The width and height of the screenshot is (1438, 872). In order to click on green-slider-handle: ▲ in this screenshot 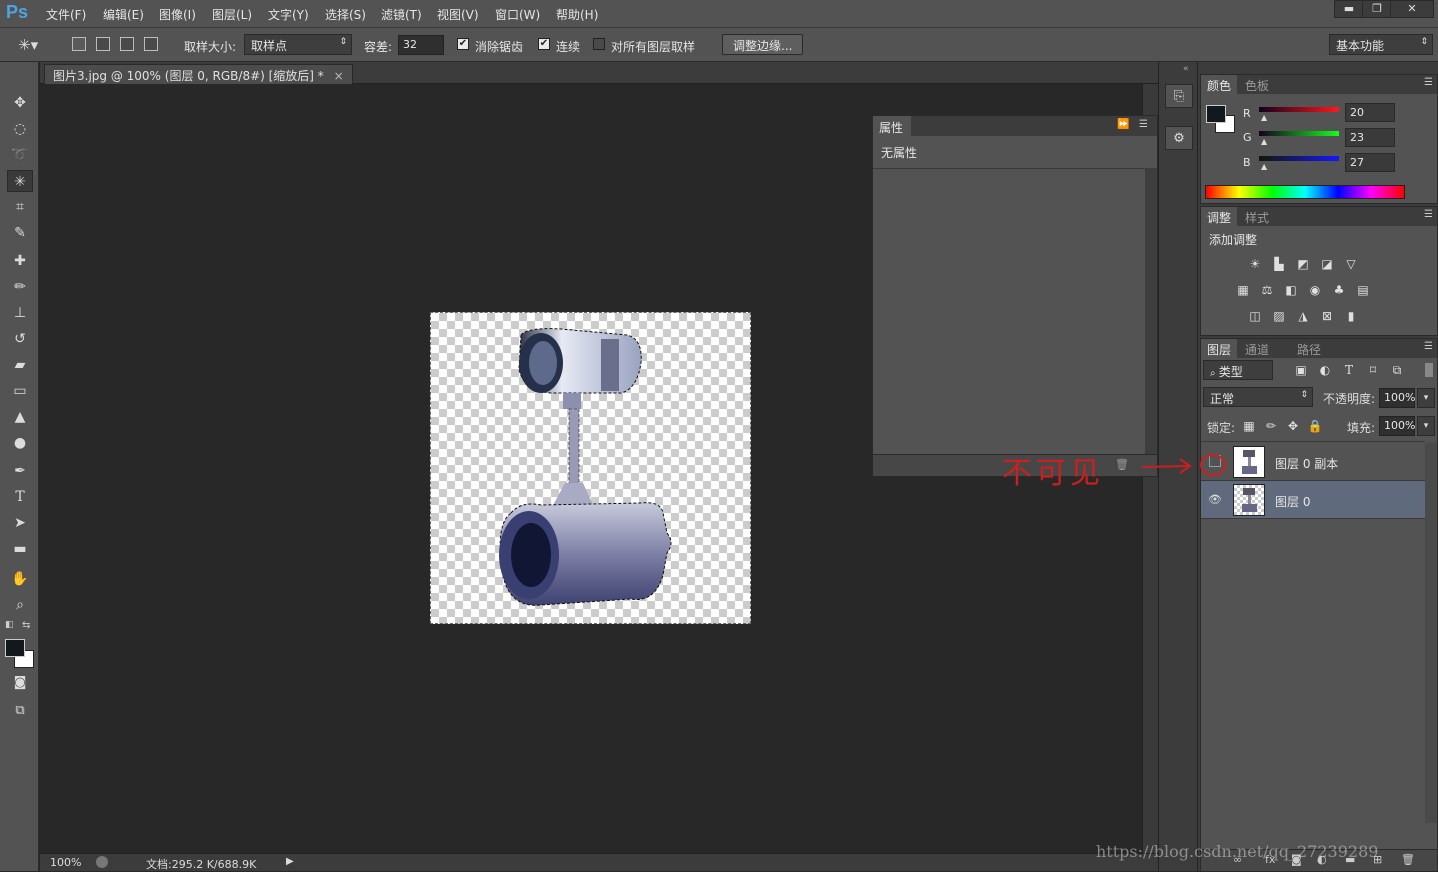, I will do `click(1264, 141)`.